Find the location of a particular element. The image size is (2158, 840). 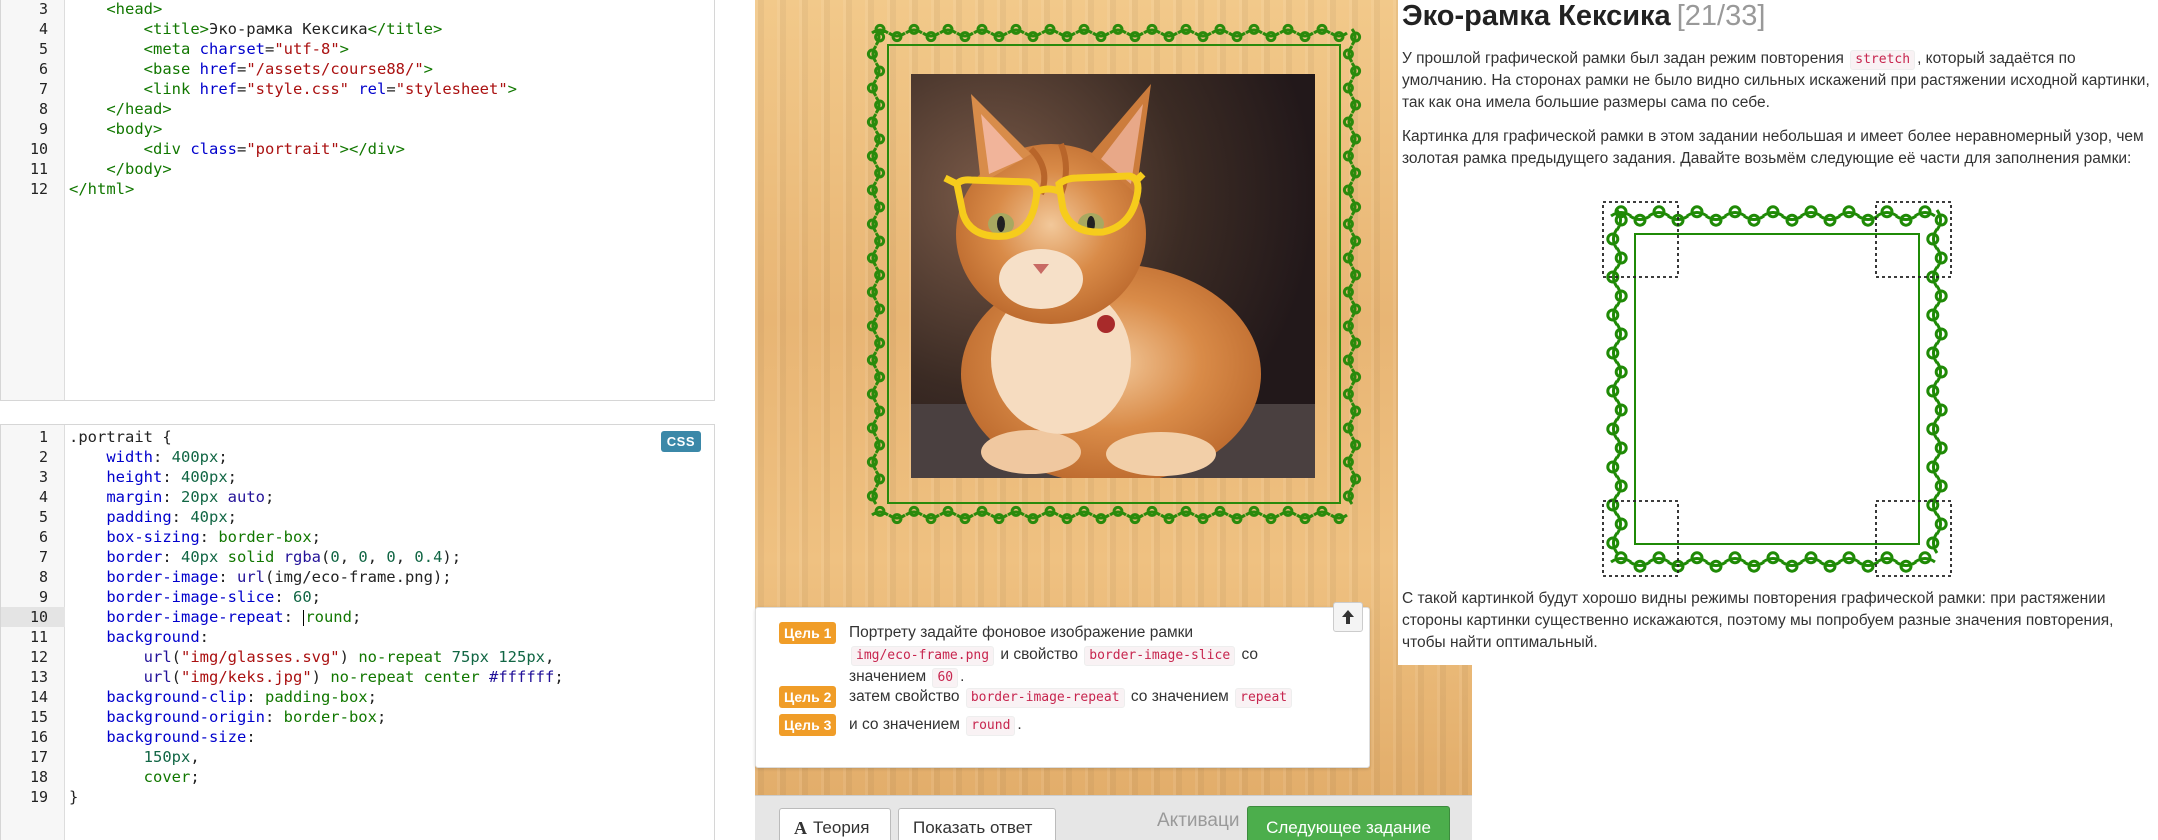

line-number: 18 is located at coordinates (38, 777).